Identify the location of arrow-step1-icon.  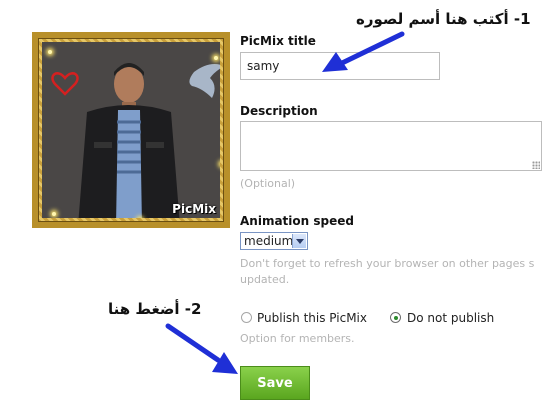
(363, 51).